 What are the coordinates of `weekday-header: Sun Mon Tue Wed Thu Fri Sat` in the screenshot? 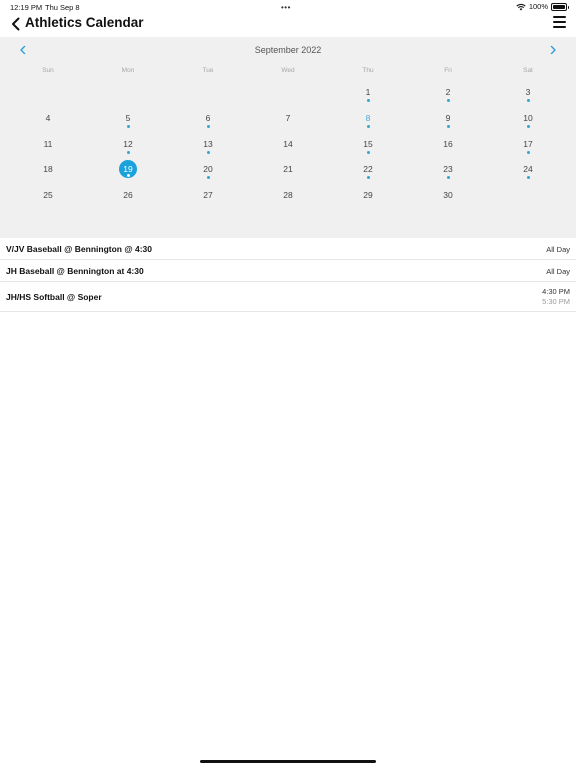 It's located at (288, 70).